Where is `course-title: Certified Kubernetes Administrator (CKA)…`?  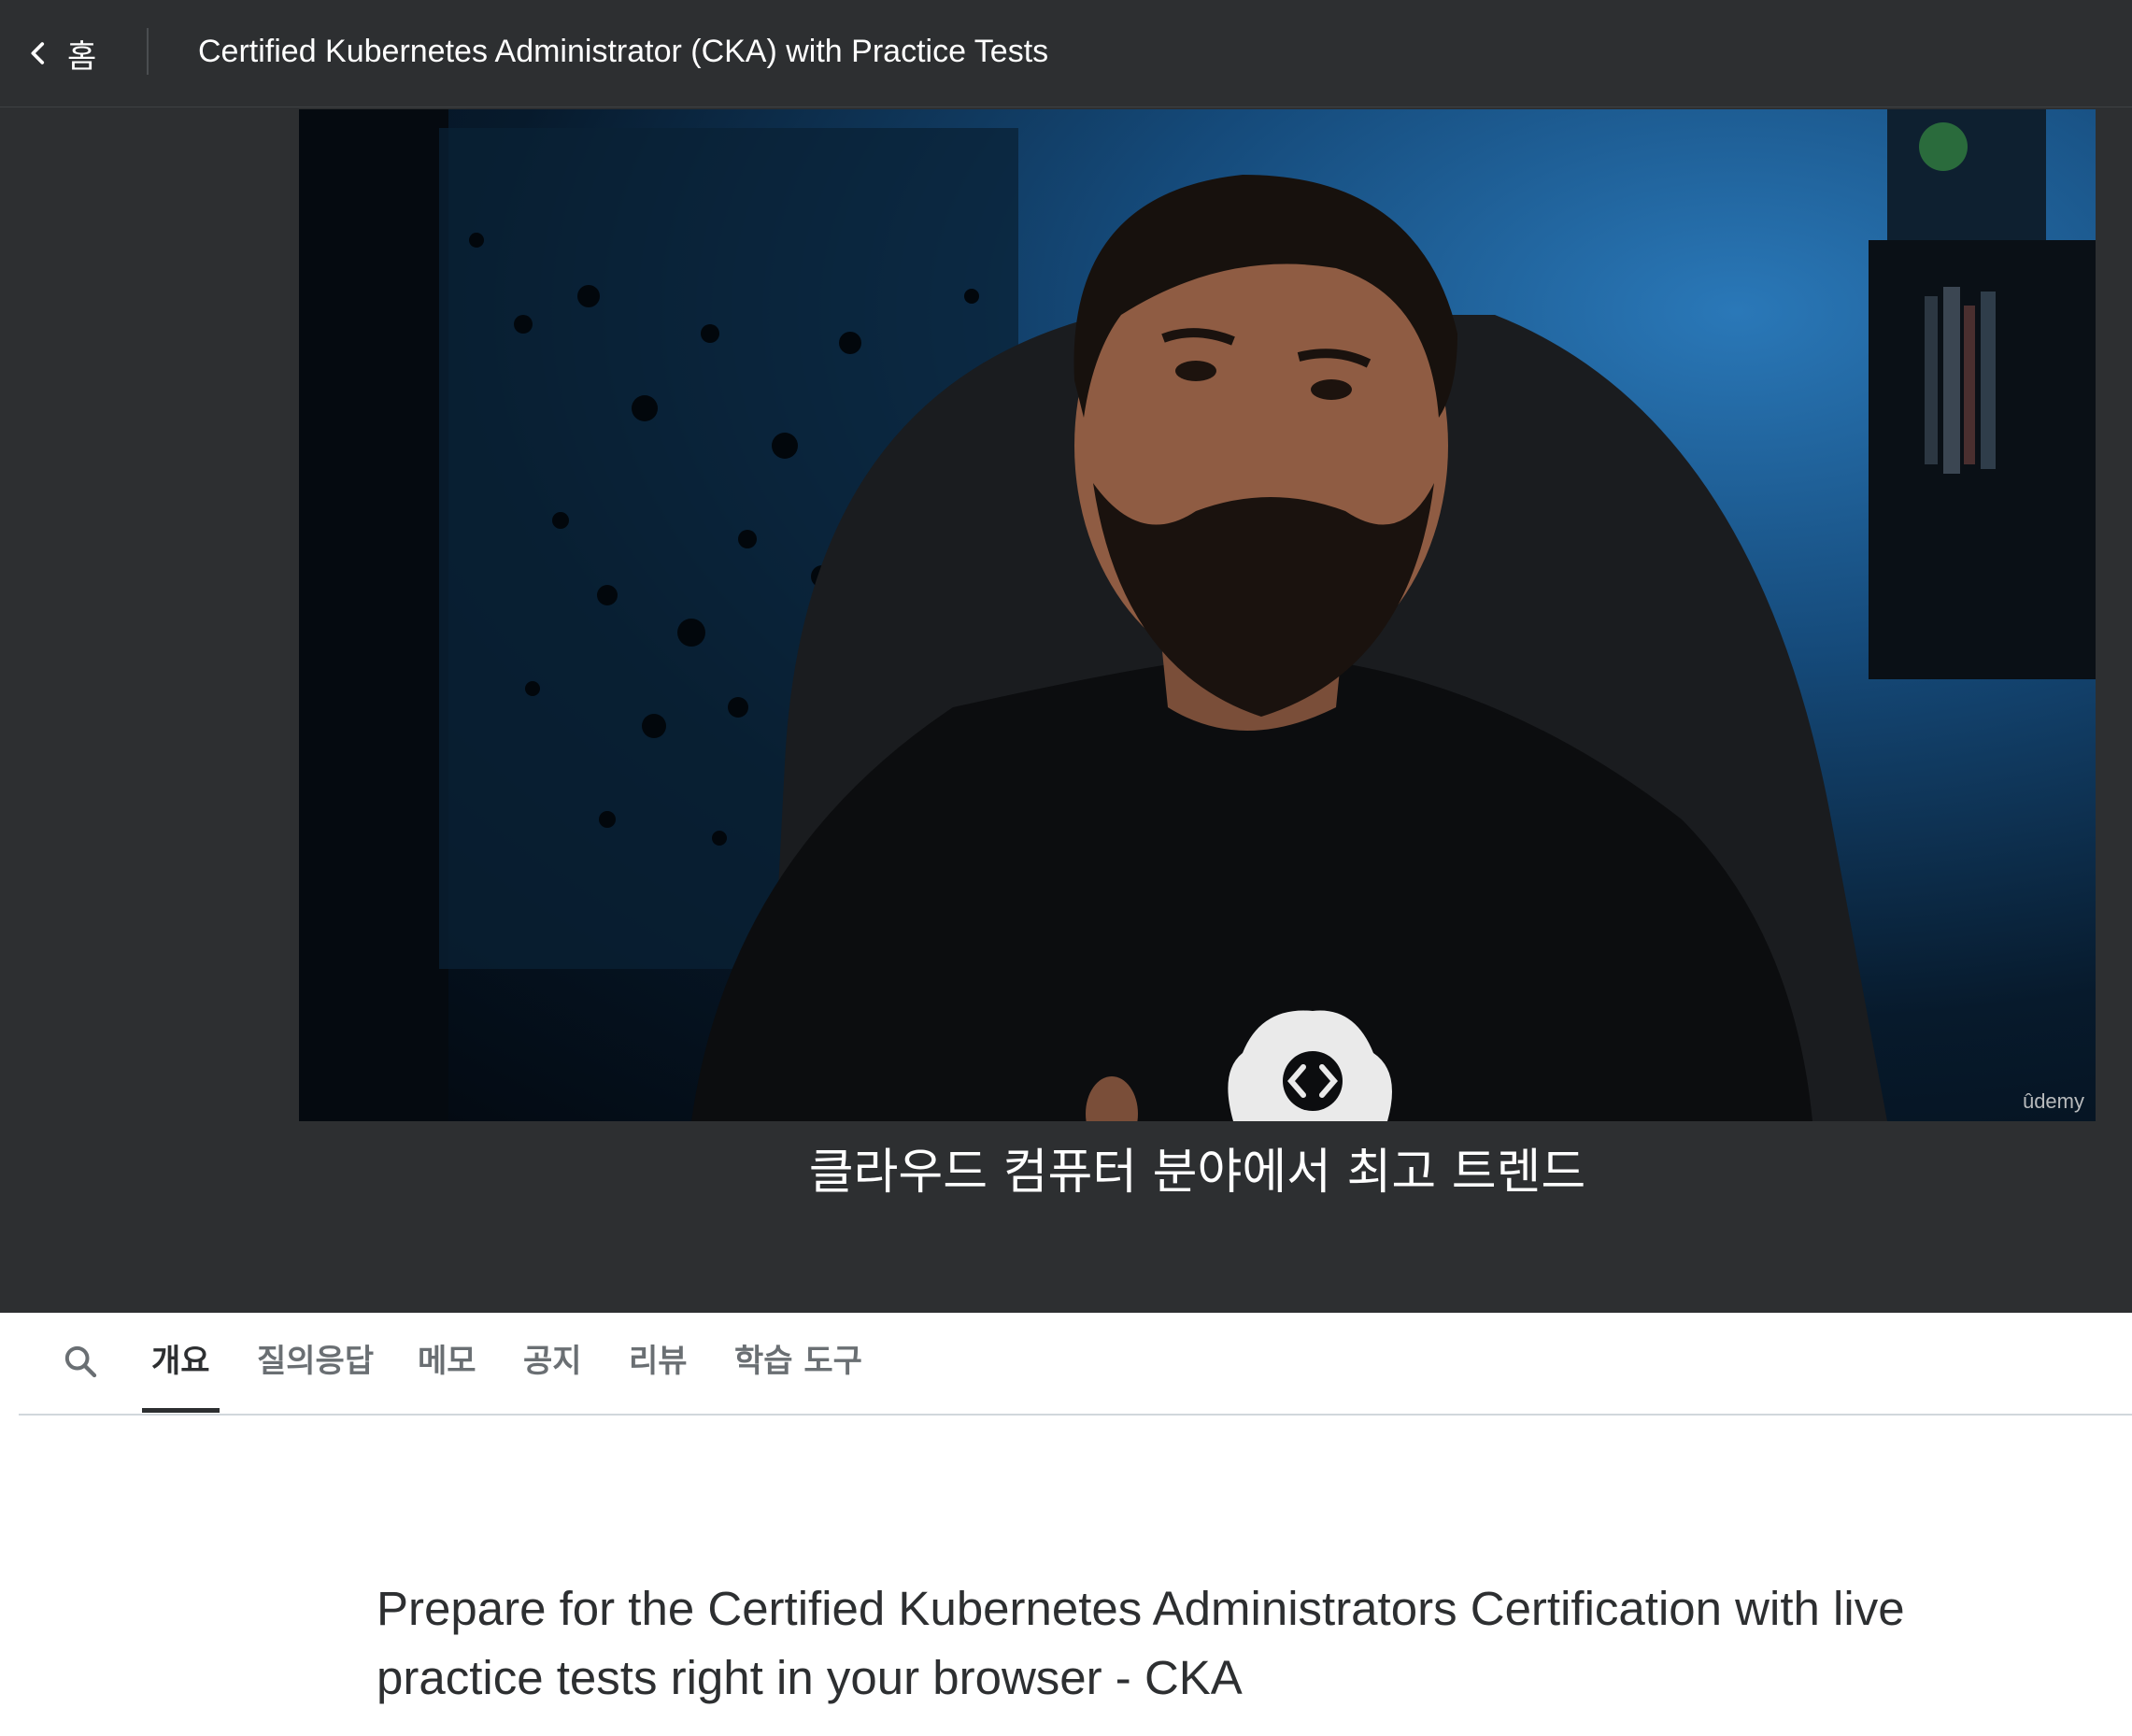
course-title: Certified Kubernetes Administrator (CKA)… is located at coordinates (623, 51).